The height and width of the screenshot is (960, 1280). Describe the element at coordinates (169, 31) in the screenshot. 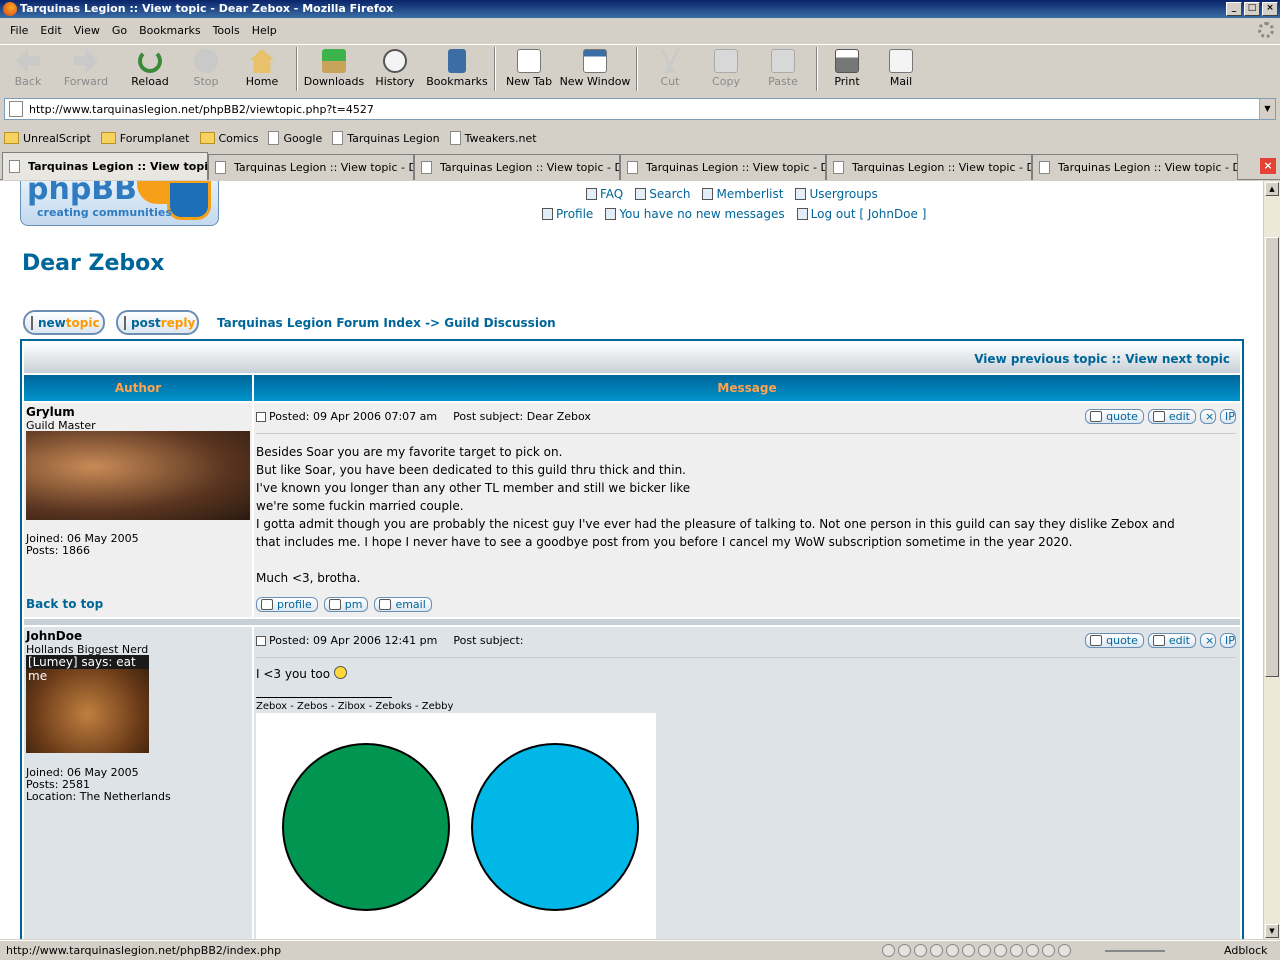

I see `menu-bookmarks: Bookmarks` at that location.